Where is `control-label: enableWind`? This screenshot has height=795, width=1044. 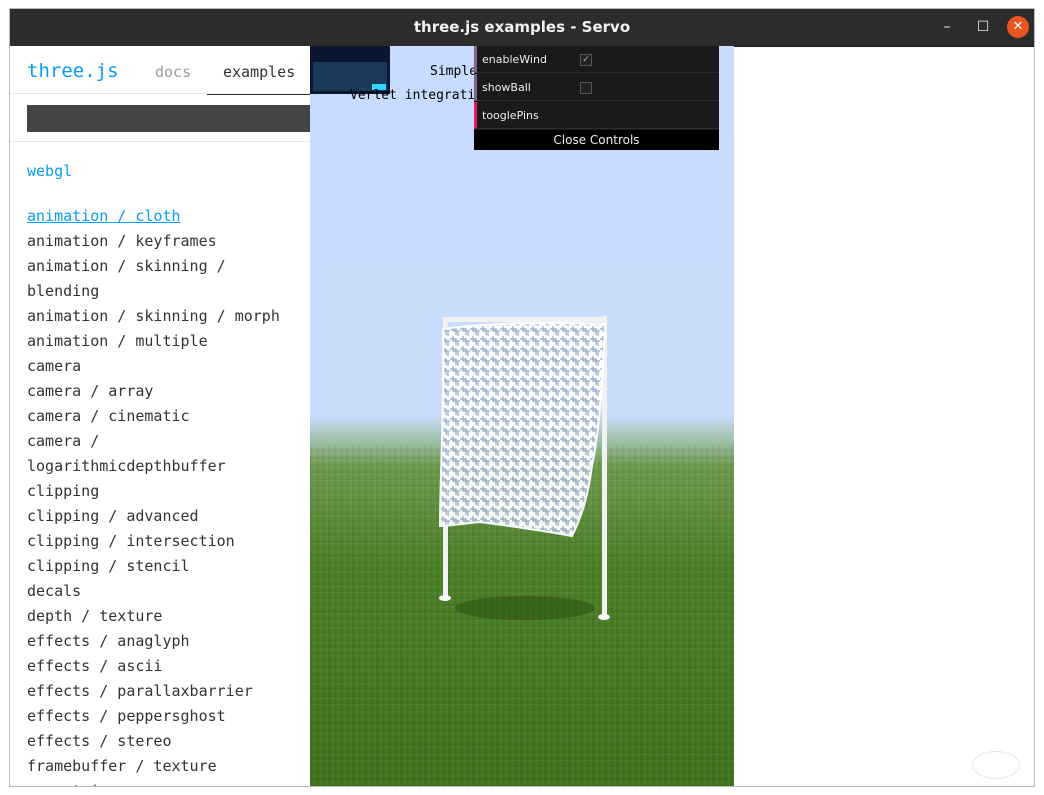 control-label: enableWind is located at coordinates (514, 59).